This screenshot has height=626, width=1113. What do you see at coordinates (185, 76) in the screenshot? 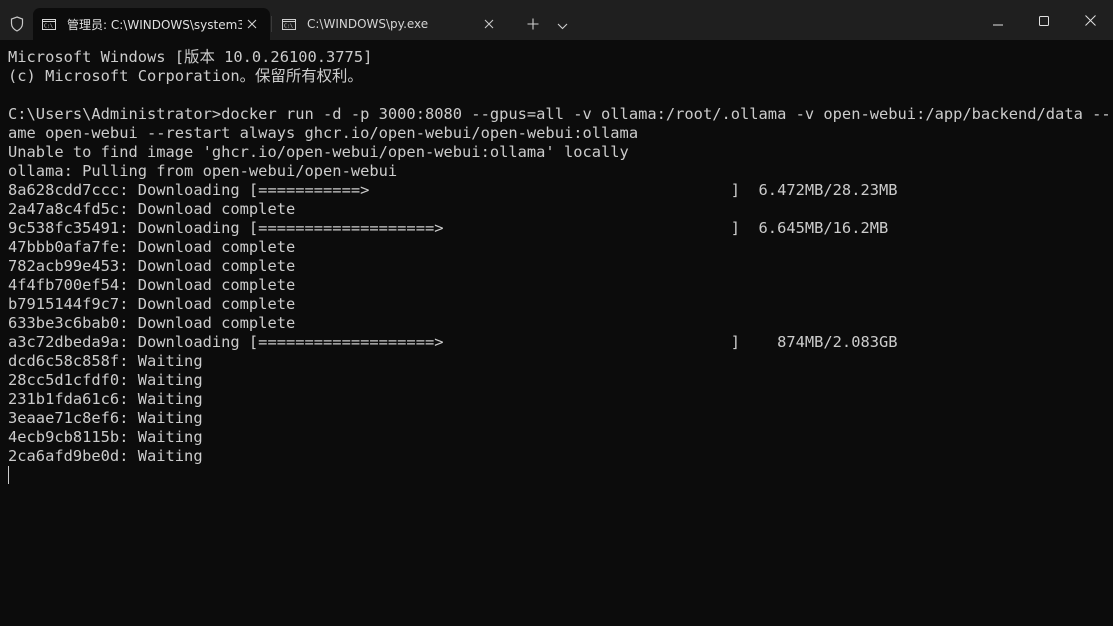
I see `console-line: (c) Microsoft Corporation。保留所有权利。` at bounding box center [185, 76].